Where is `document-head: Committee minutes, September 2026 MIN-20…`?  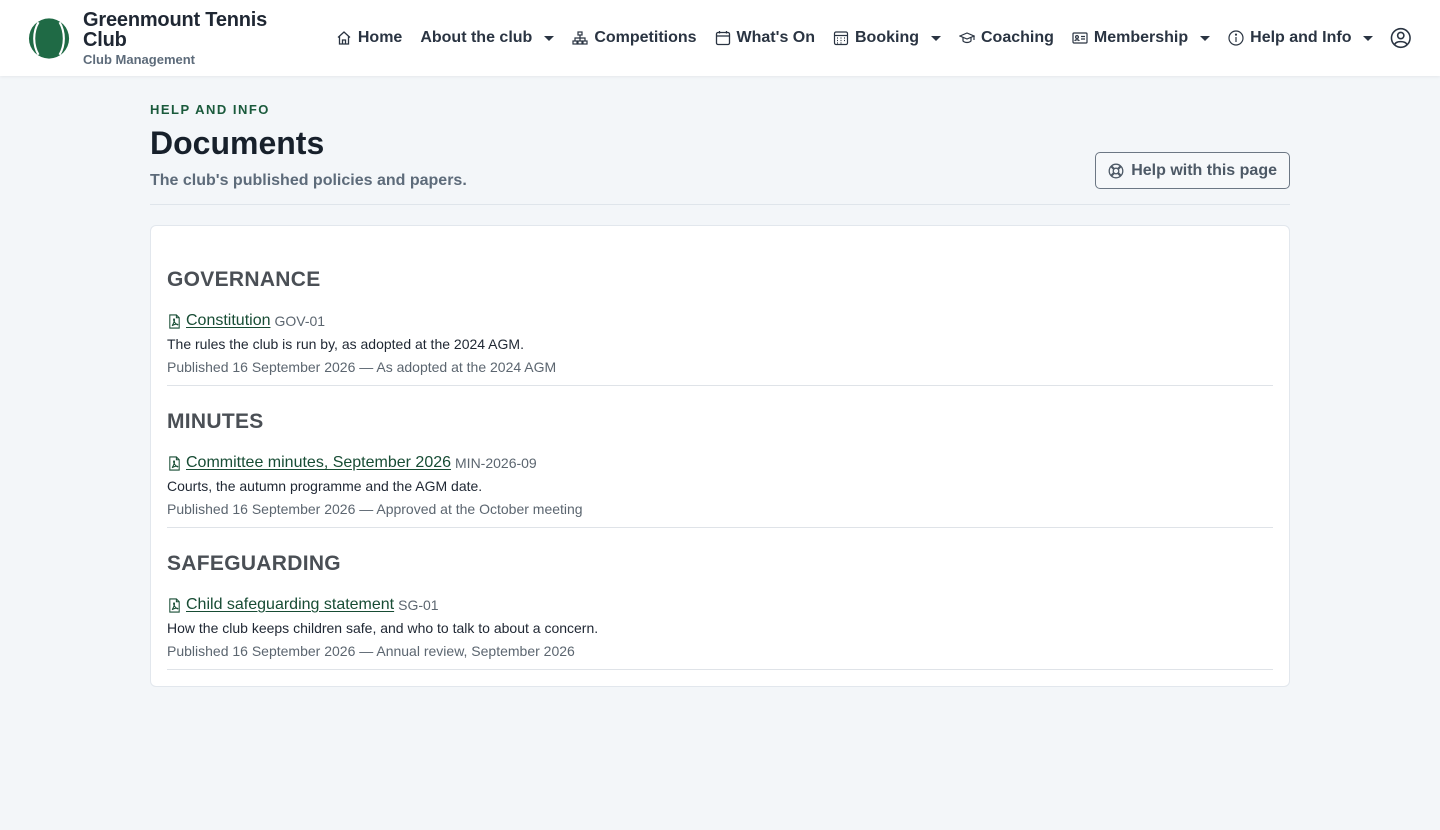
document-head: Committee minutes, September 2026 MIN-20… is located at coordinates (720, 463).